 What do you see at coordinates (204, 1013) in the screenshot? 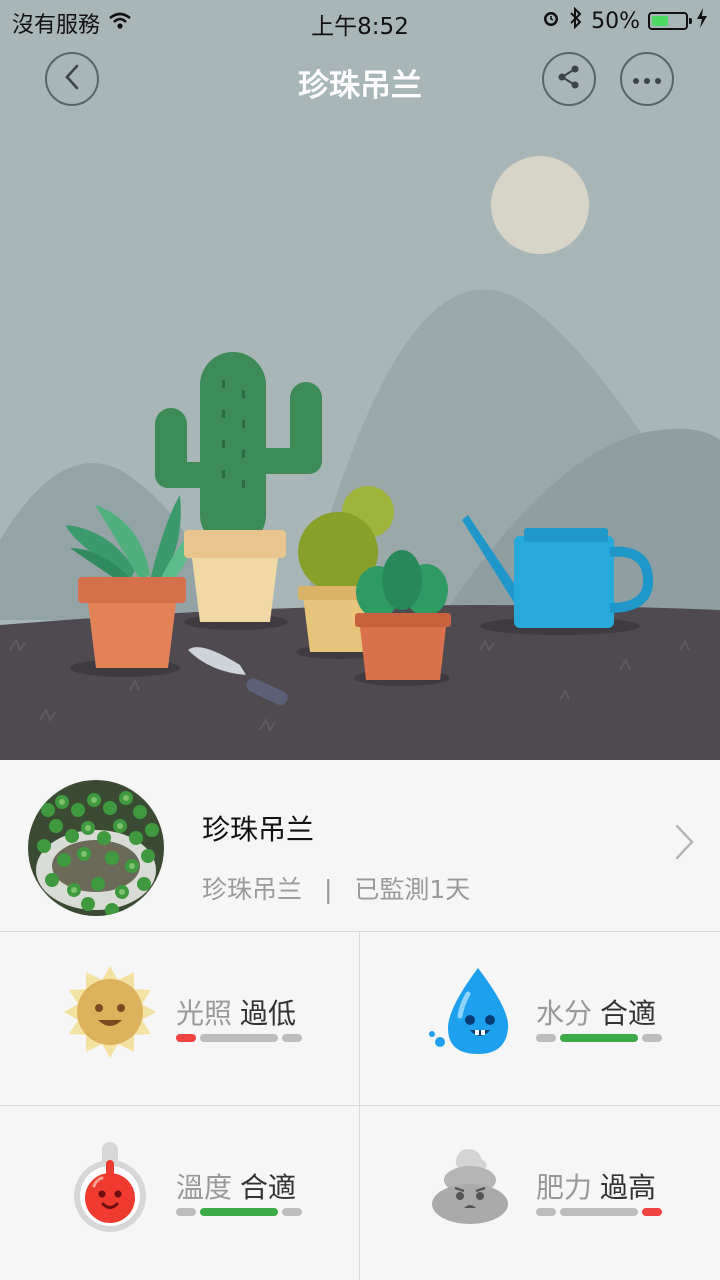
I see `metric-label: 光照` at bounding box center [204, 1013].